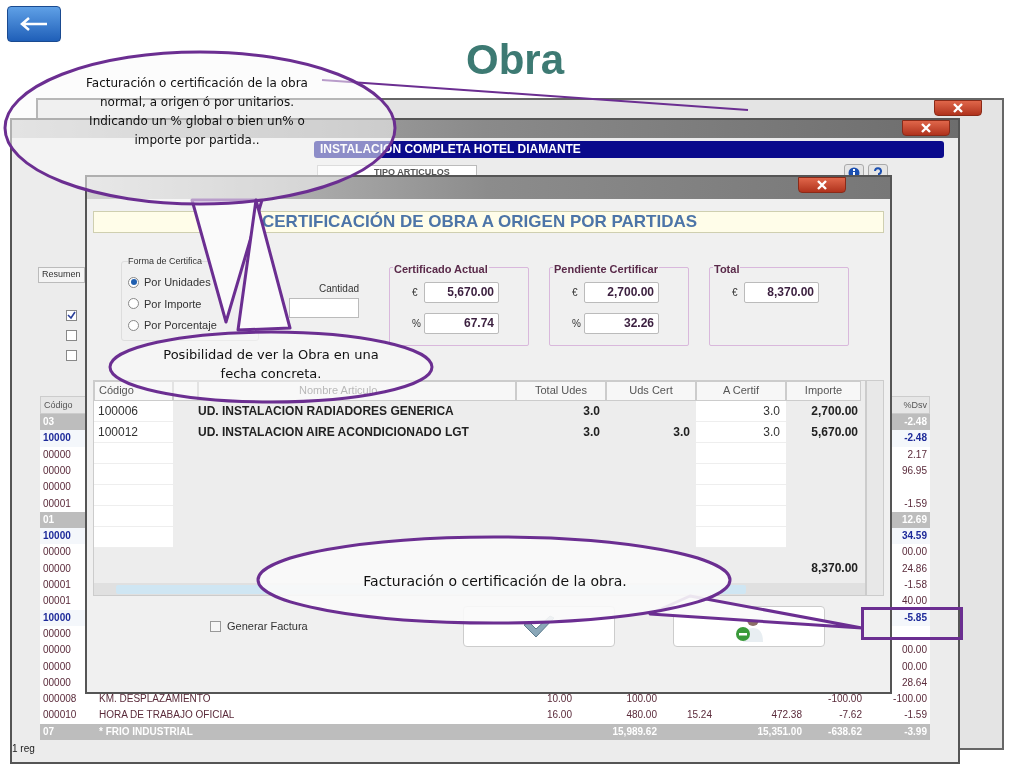 The height and width of the screenshot is (768, 1024). What do you see at coordinates (197, 112) in the screenshot?
I see `callout-text: Facturación o certificación de la obra normal, a origen ó por unitarios. Indicando un % global o bien un% o importe por partida..` at bounding box center [197, 112].